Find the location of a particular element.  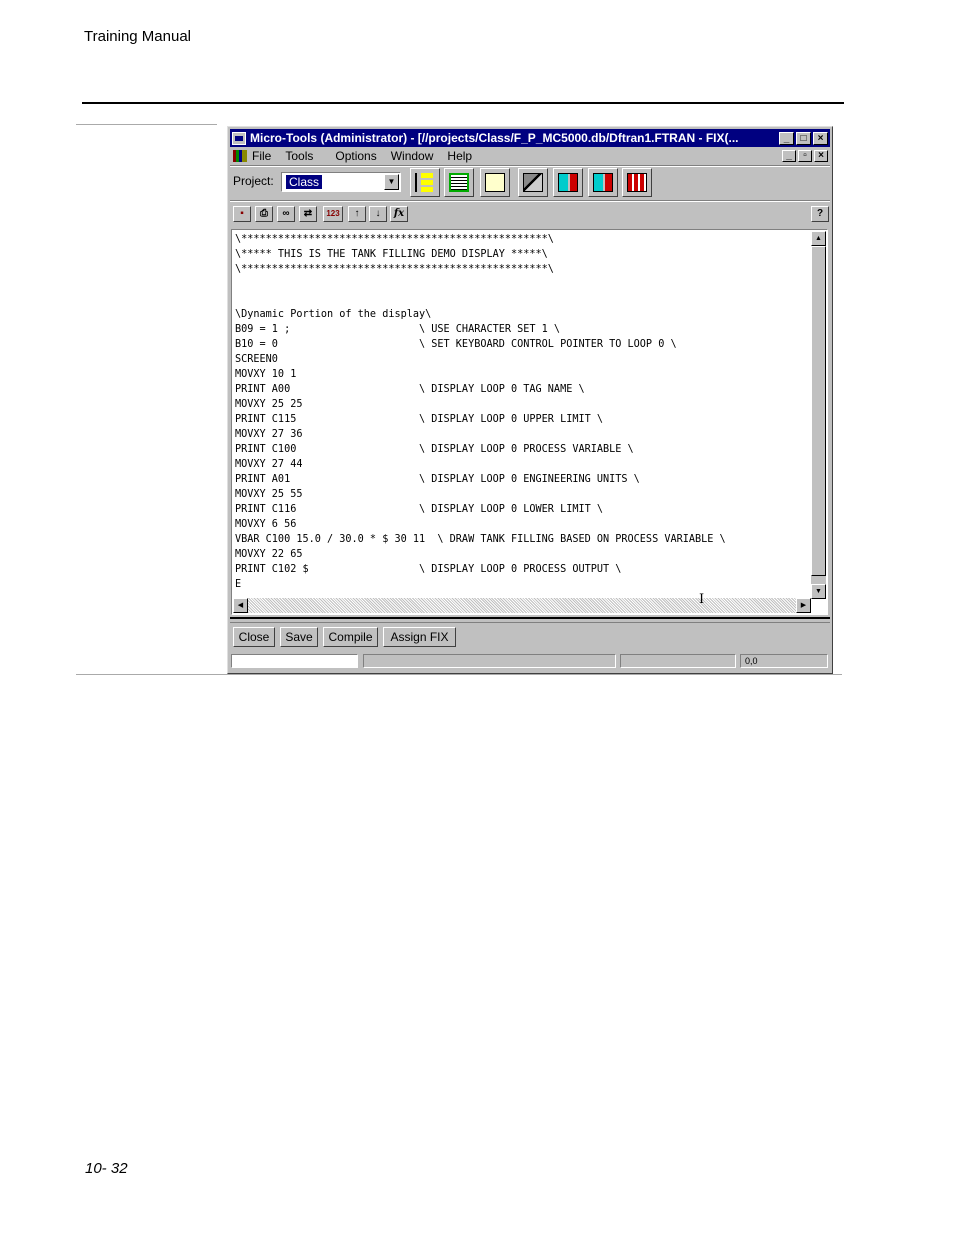

replace-icon: ⇄ is located at coordinates (308, 213).